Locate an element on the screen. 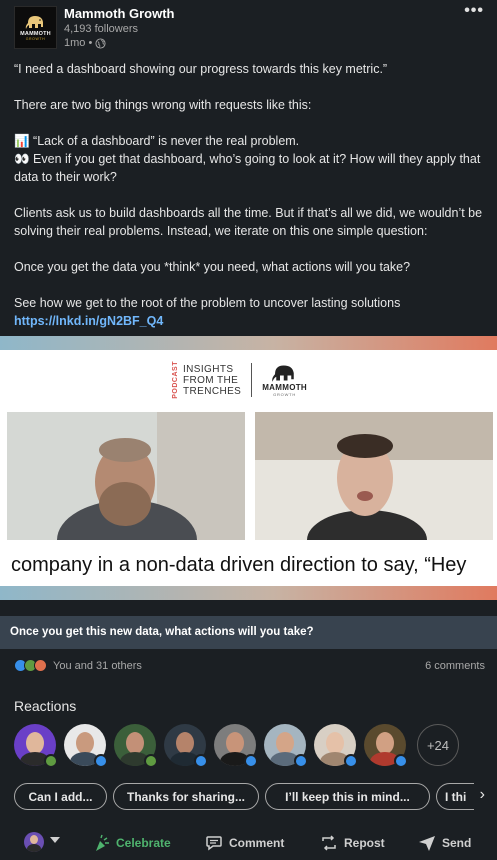 The image size is (497, 860). speaker-left-image is located at coordinates (126, 476).